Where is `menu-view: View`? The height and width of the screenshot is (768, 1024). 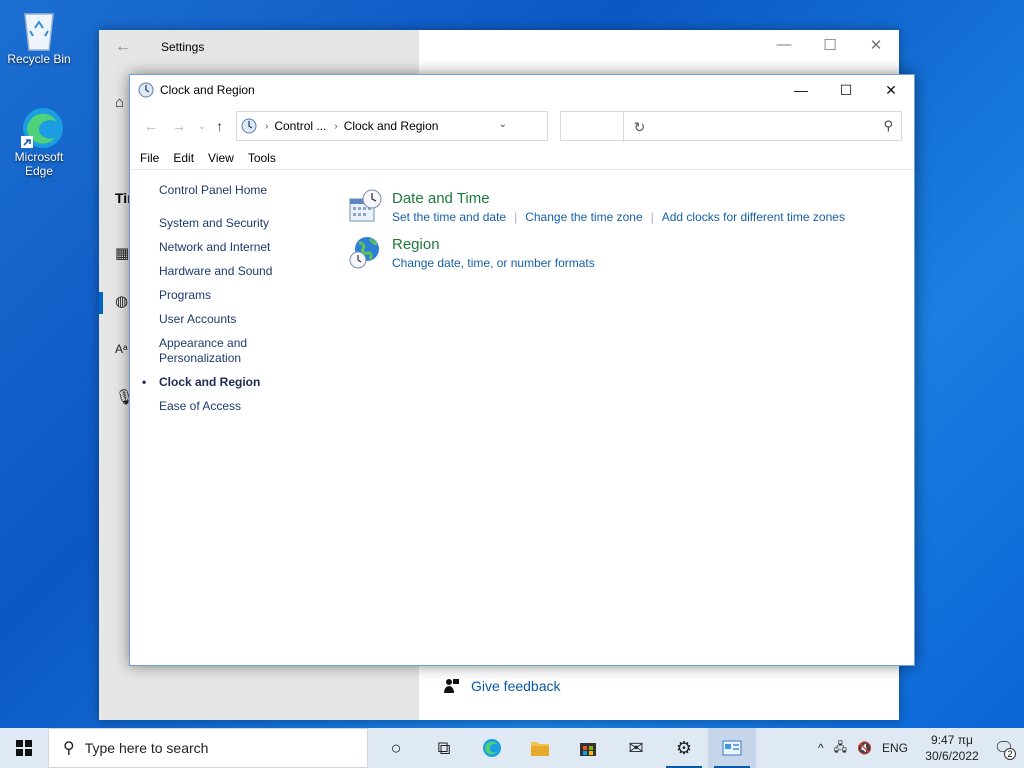 menu-view: View is located at coordinates (221, 158).